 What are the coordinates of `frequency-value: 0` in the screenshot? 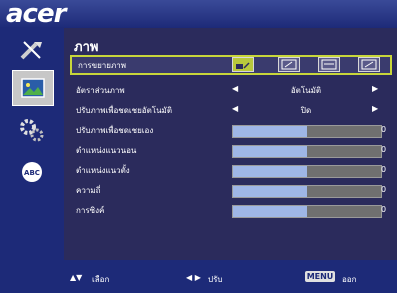 It's located at (384, 189).